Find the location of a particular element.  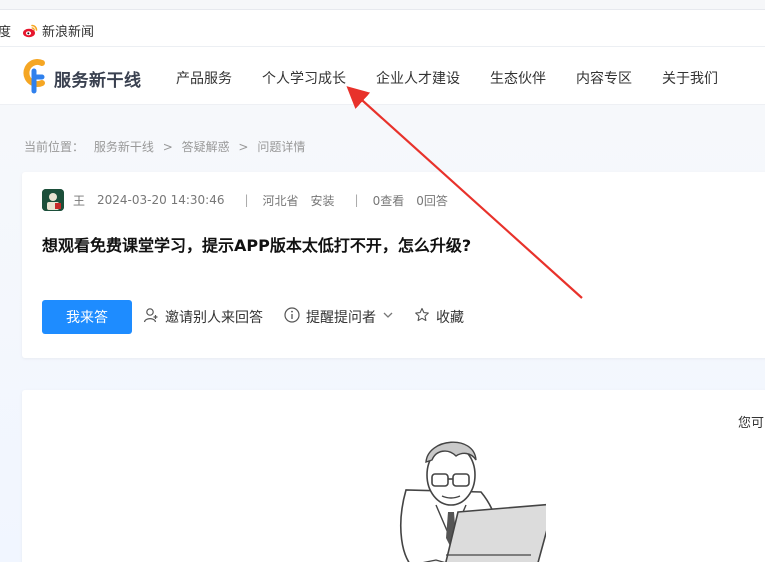

bookmark-sina-news: 新浪新闻 is located at coordinates (58, 30).